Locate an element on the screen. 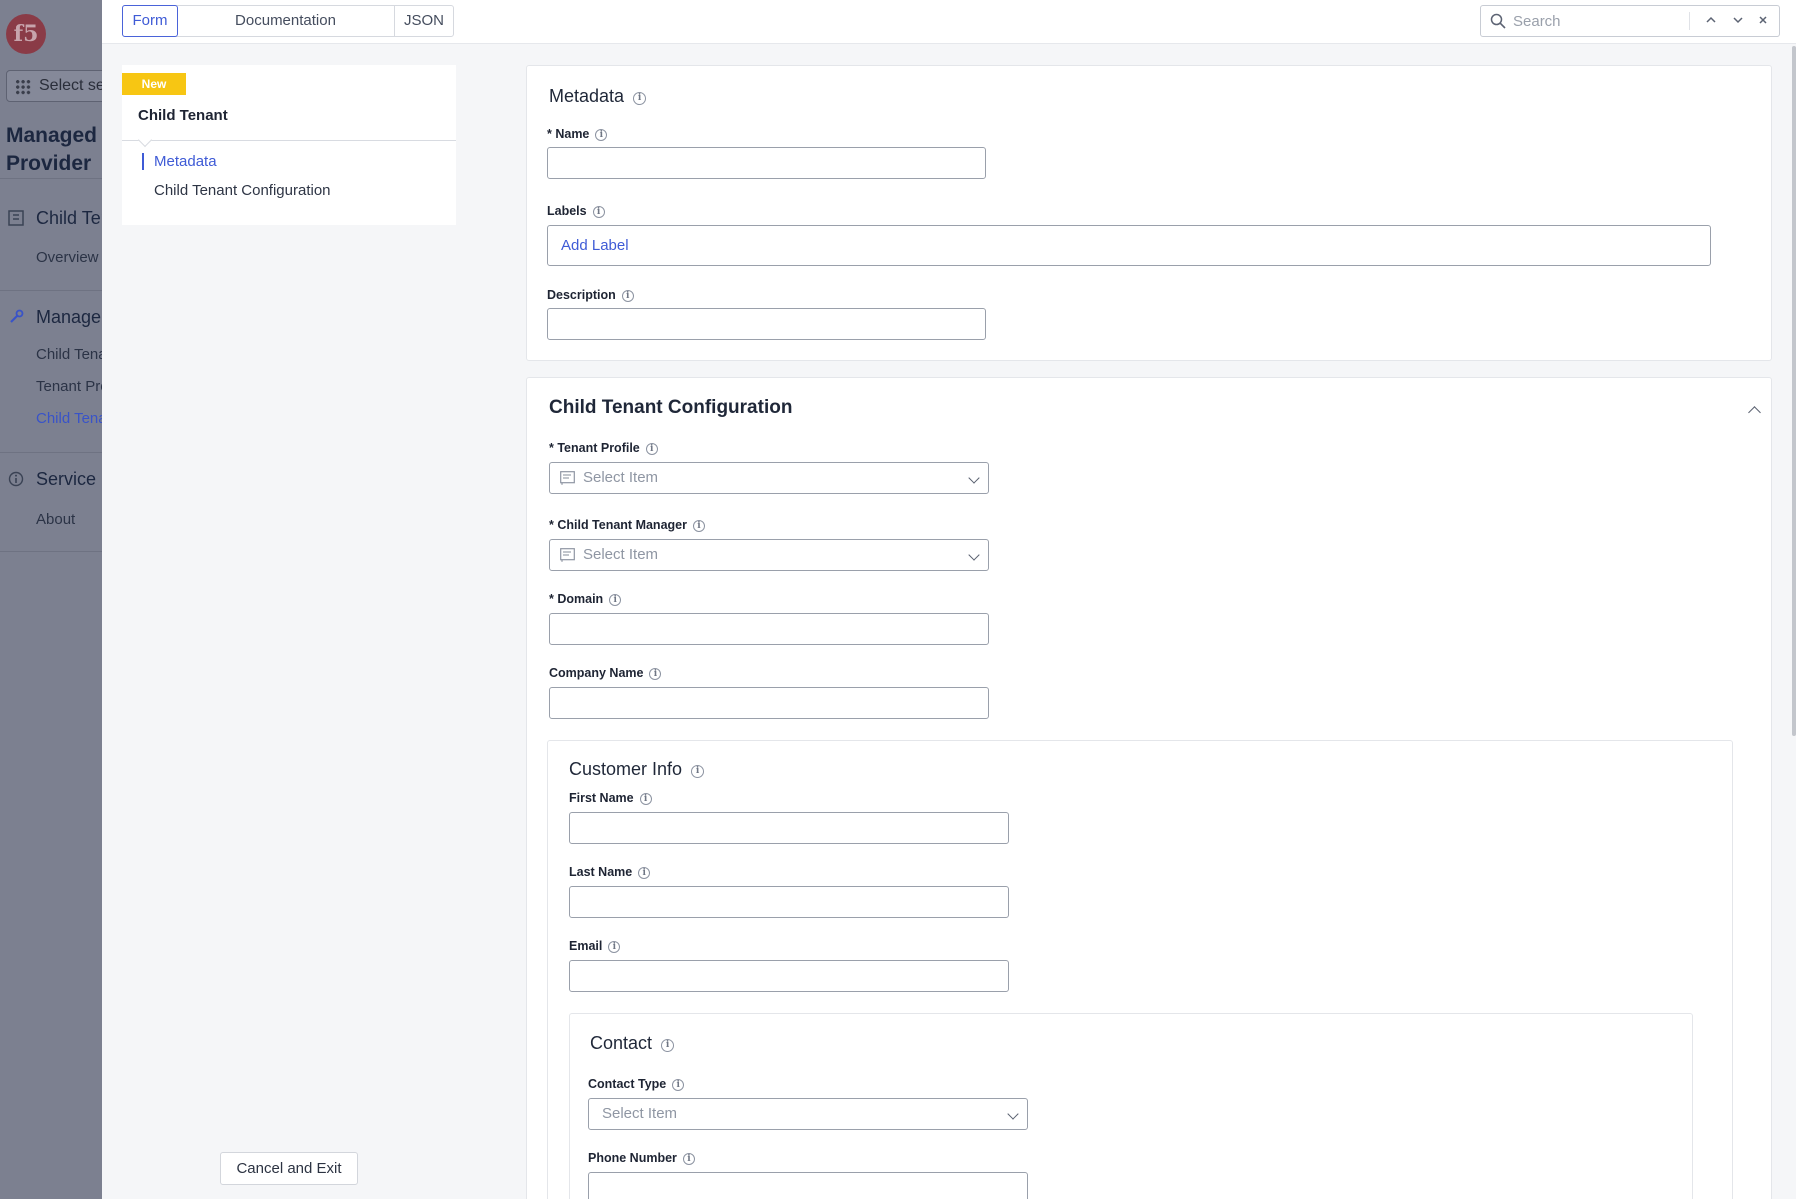 This screenshot has width=1796, height=1199. customer-info-title: Customer Info i is located at coordinates (637, 769).